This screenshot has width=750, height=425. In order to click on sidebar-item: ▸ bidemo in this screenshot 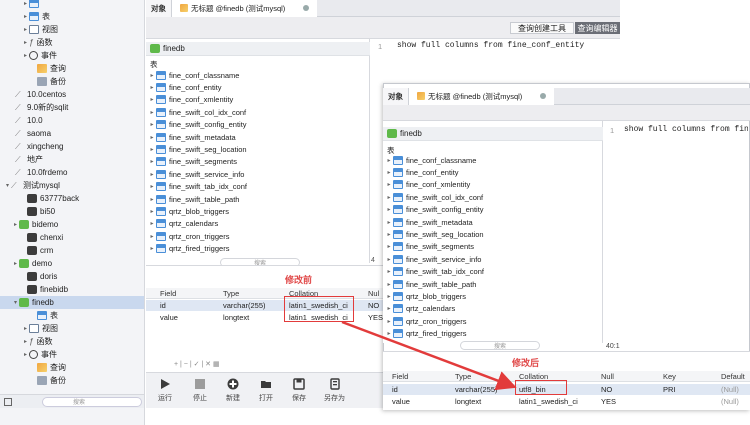, I will do `click(72, 224)`.